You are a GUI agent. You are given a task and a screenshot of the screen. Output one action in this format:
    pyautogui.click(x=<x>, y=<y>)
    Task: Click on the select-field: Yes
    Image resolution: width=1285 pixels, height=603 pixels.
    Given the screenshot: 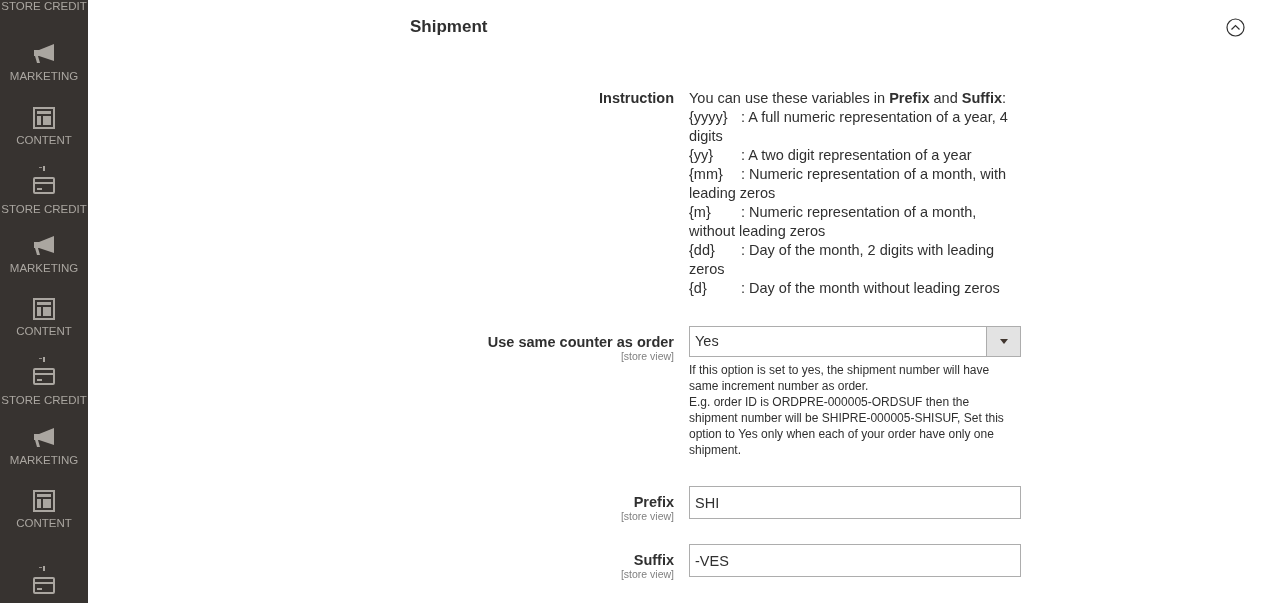 What is the action you would take?
    pyautogui.click(x=855, y=341)
    